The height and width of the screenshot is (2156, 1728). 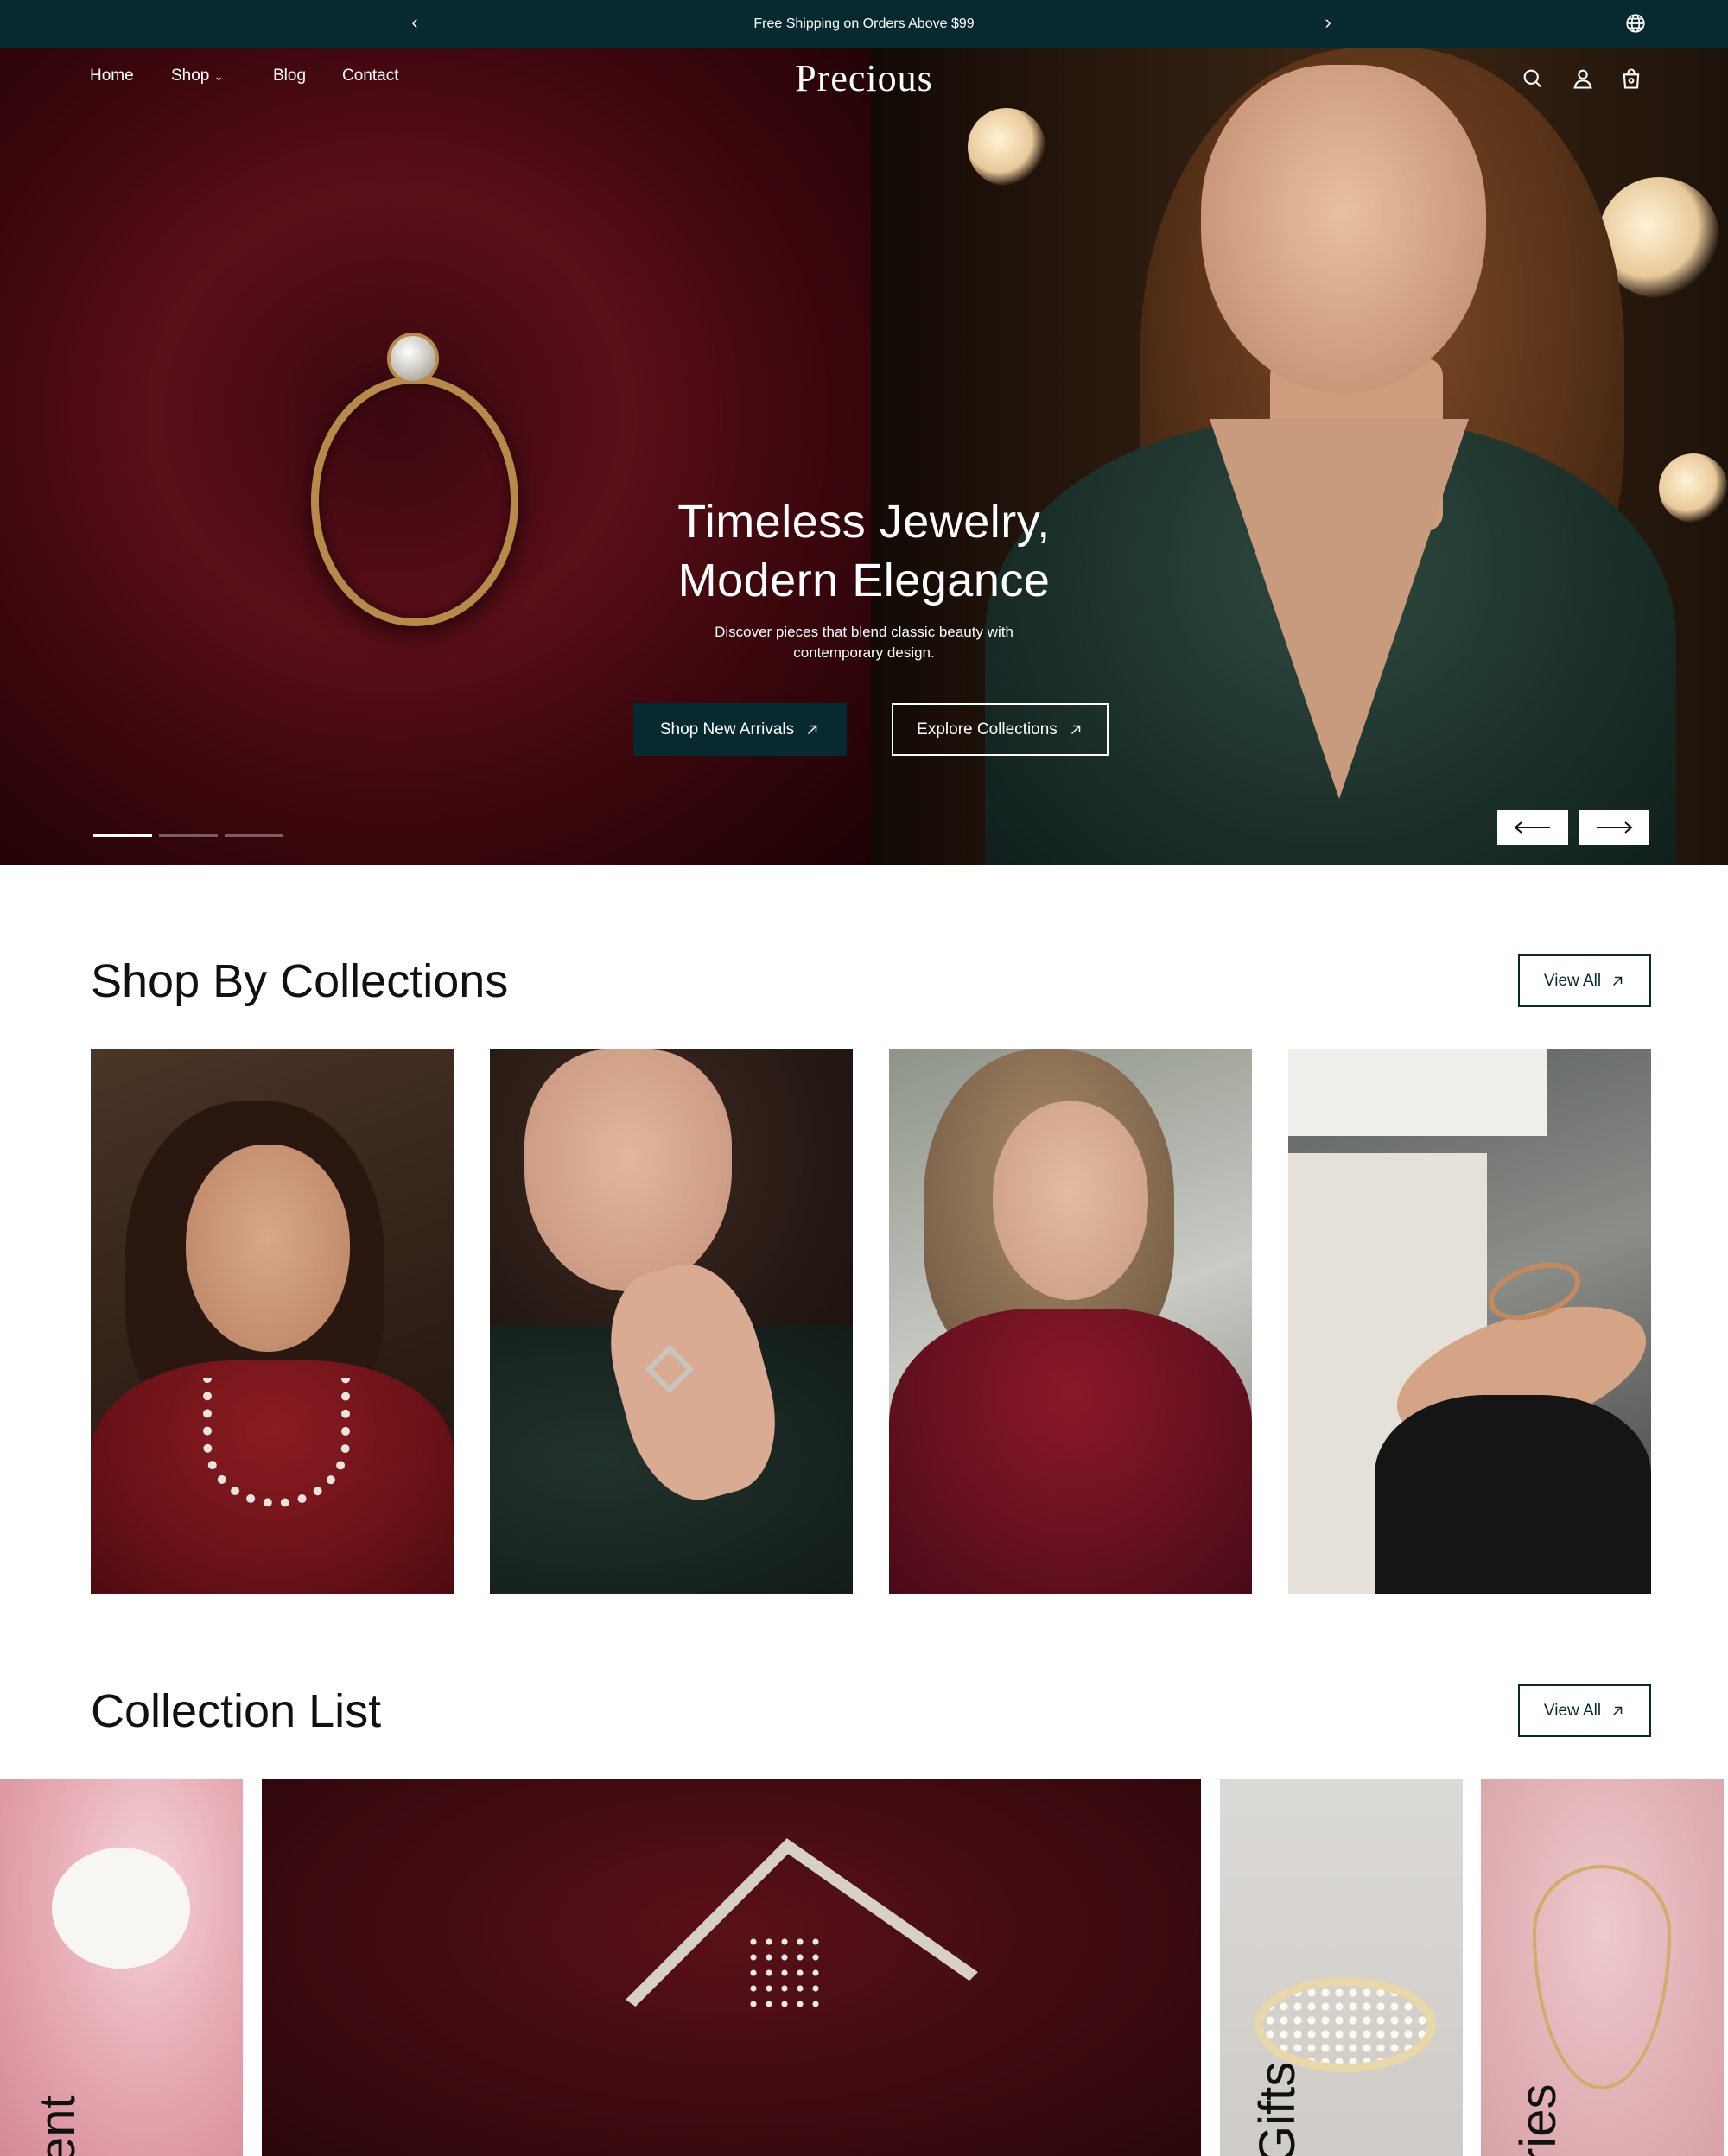 What do you see at coordinates (1417, 1092) in the screenshot?
I see `top-shape` at bounding box center [1417, 1092].